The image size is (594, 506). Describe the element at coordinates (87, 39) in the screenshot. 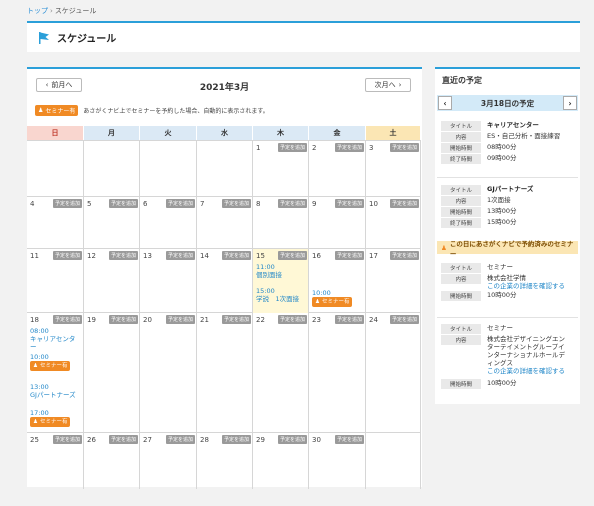

I see `page-title: スケジュール` at that location.